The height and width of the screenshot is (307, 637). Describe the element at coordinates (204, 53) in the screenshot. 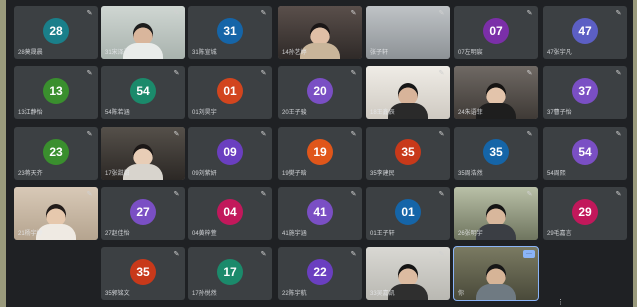

I see `participant-name: 31陈宣城` at that location.